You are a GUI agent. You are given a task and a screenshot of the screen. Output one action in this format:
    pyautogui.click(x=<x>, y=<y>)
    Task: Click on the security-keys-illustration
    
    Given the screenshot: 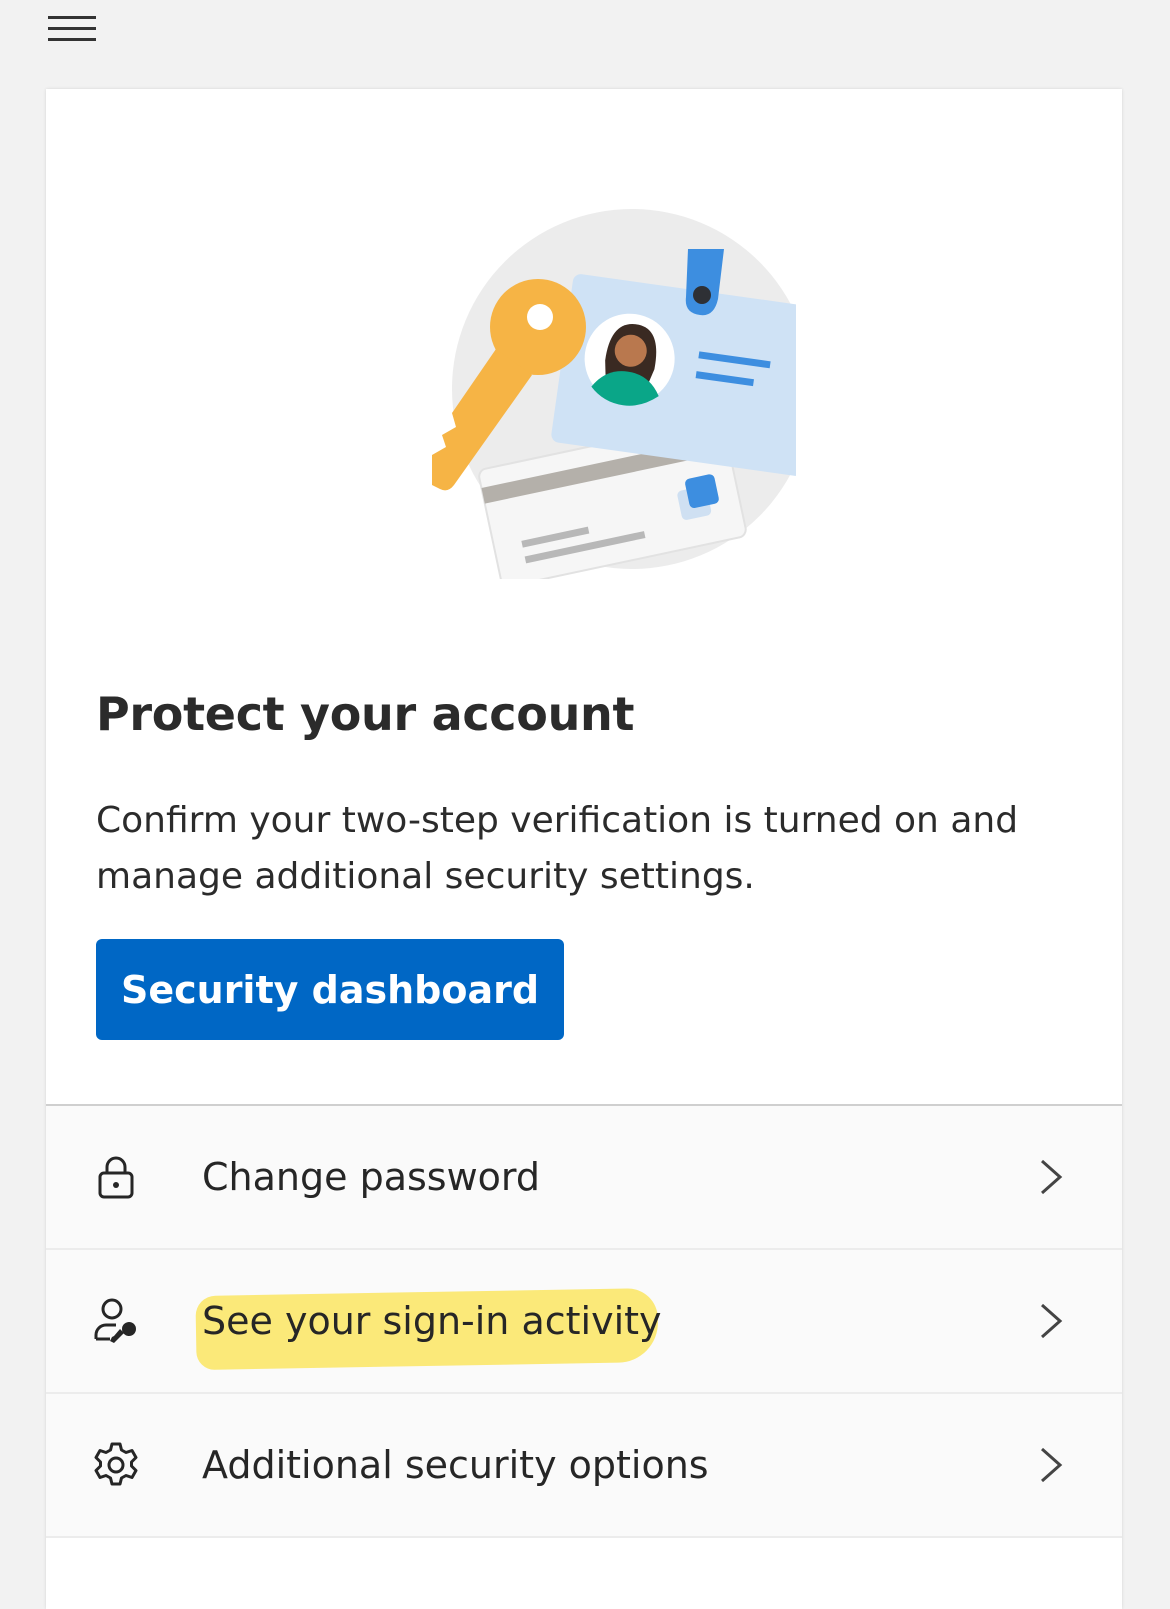 What is the action you would take?
    pyautogui.click(x=614, y=394)
    